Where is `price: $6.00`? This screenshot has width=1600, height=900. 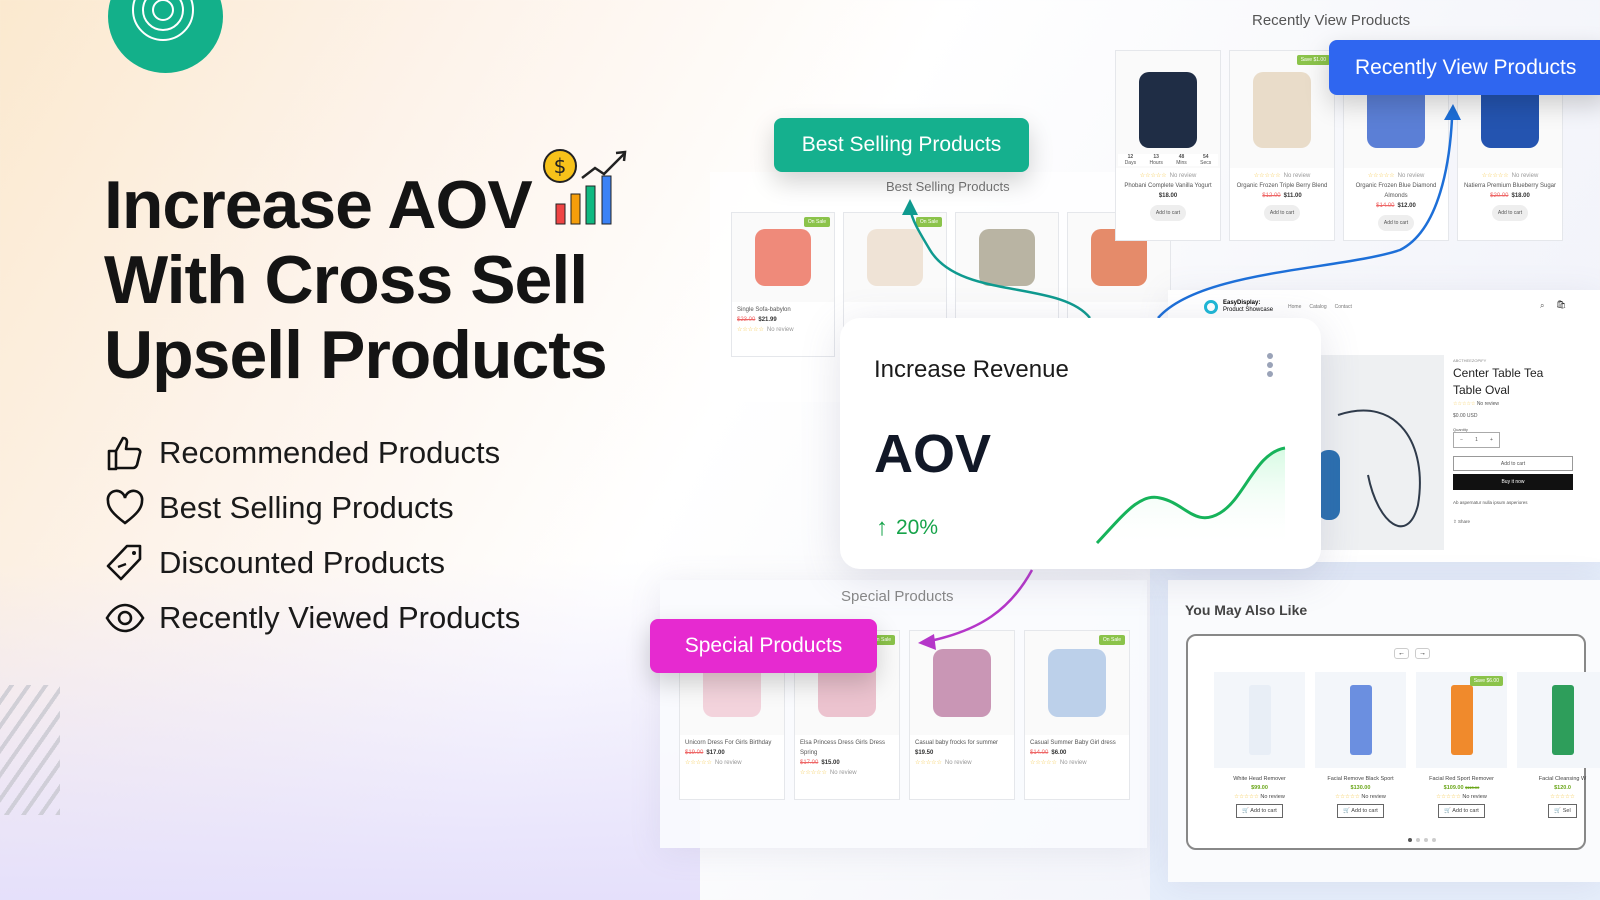
price: $6.00 is located at coordinates (1059, 753).